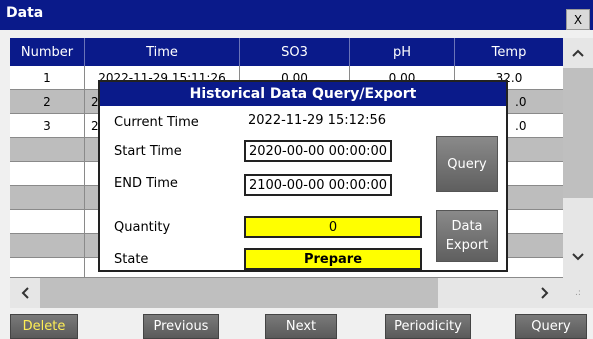 The height and width of the screenshot is (339, 593). I want to click on dialog-query-button: Query, so click(467, 164).